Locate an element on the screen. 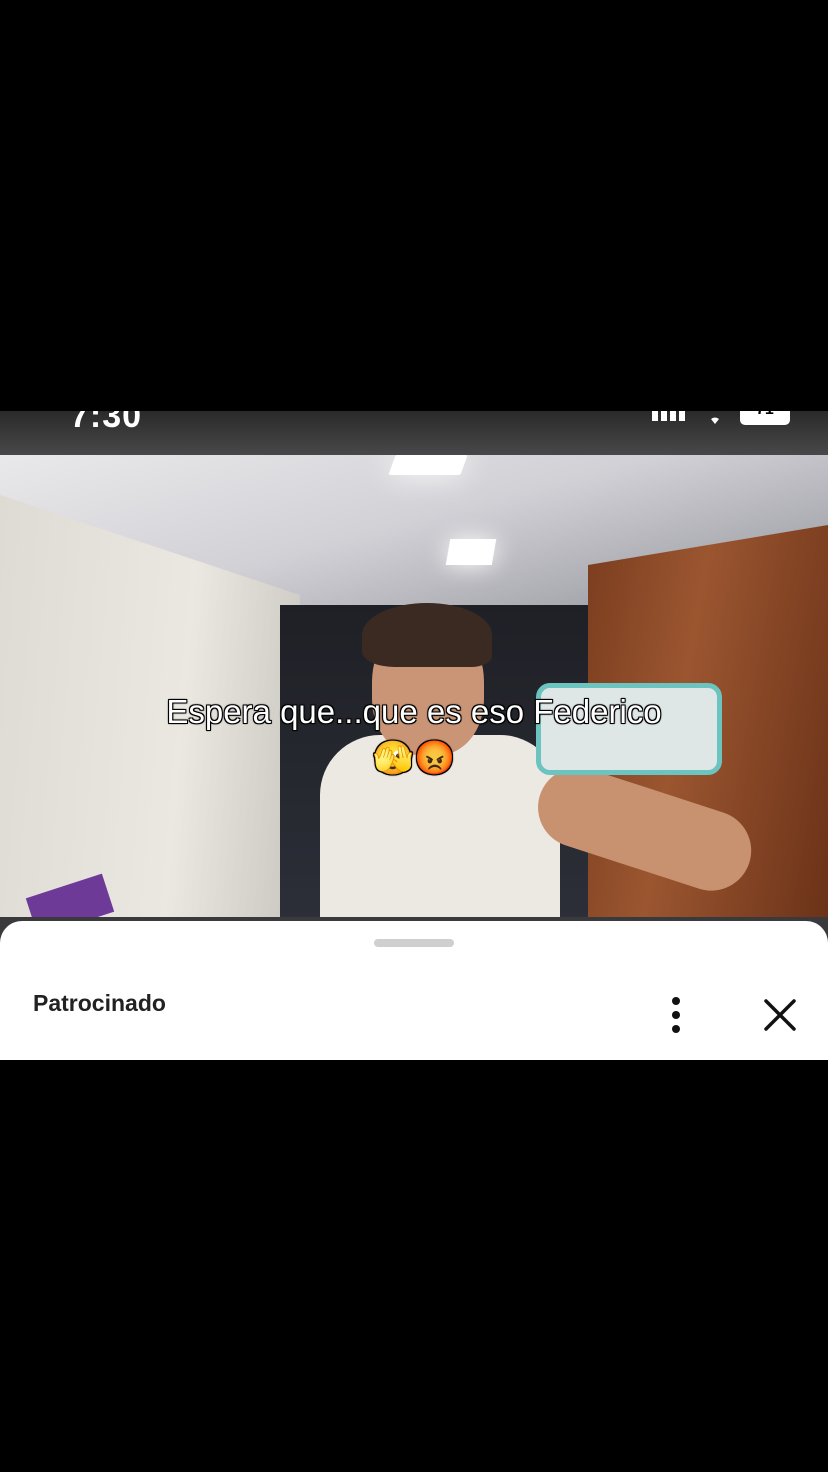  sheet-title: Patrocinado is located at coordinates (99, 1003).